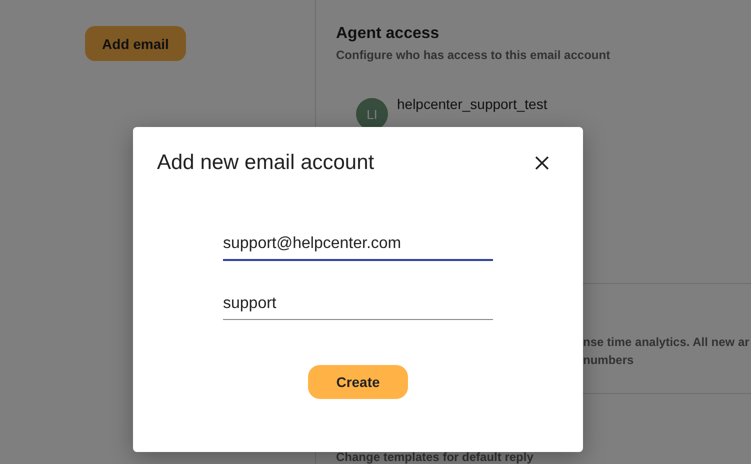  What do you see at coordinates (388, 34) in the screenshot?
I see `section-title: Agent access` at bounding box center [388, 34].